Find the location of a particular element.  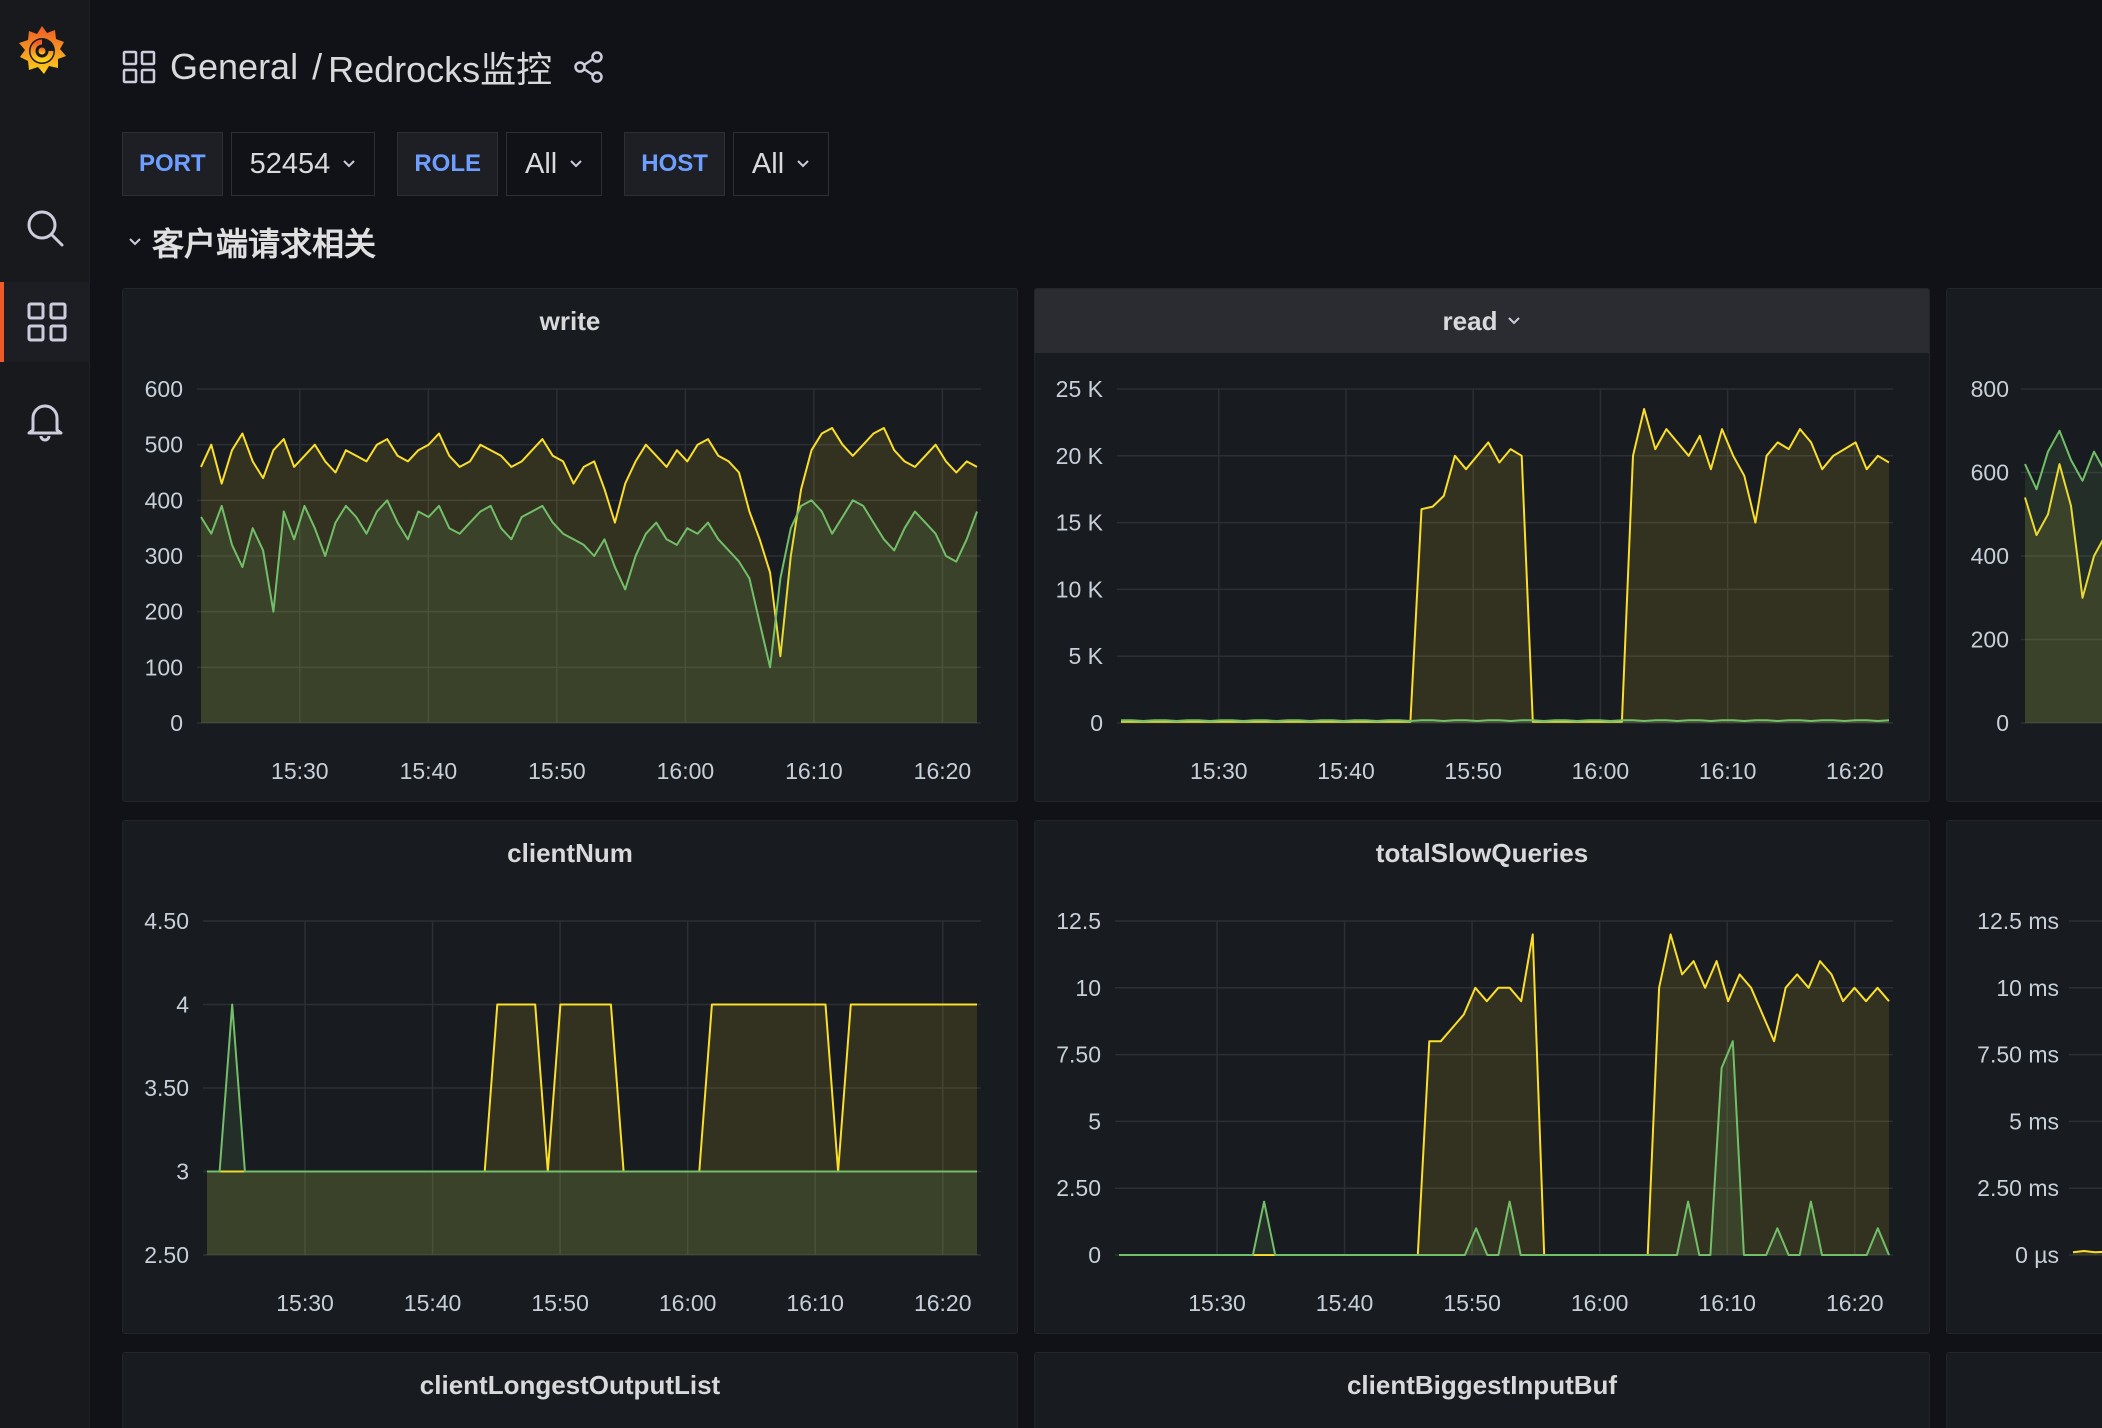

chart-right_top: 800 600 400 200 0 is located at coordinates (2036, 556).